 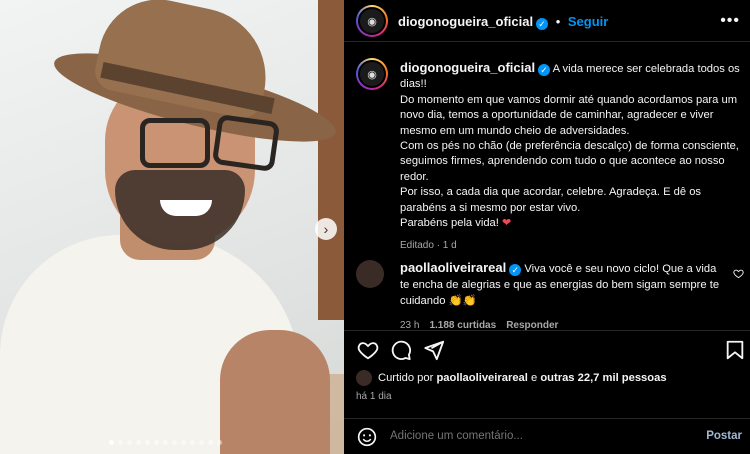 I want to click on add-comment-bar: Postar, so click(x=547, y=436).